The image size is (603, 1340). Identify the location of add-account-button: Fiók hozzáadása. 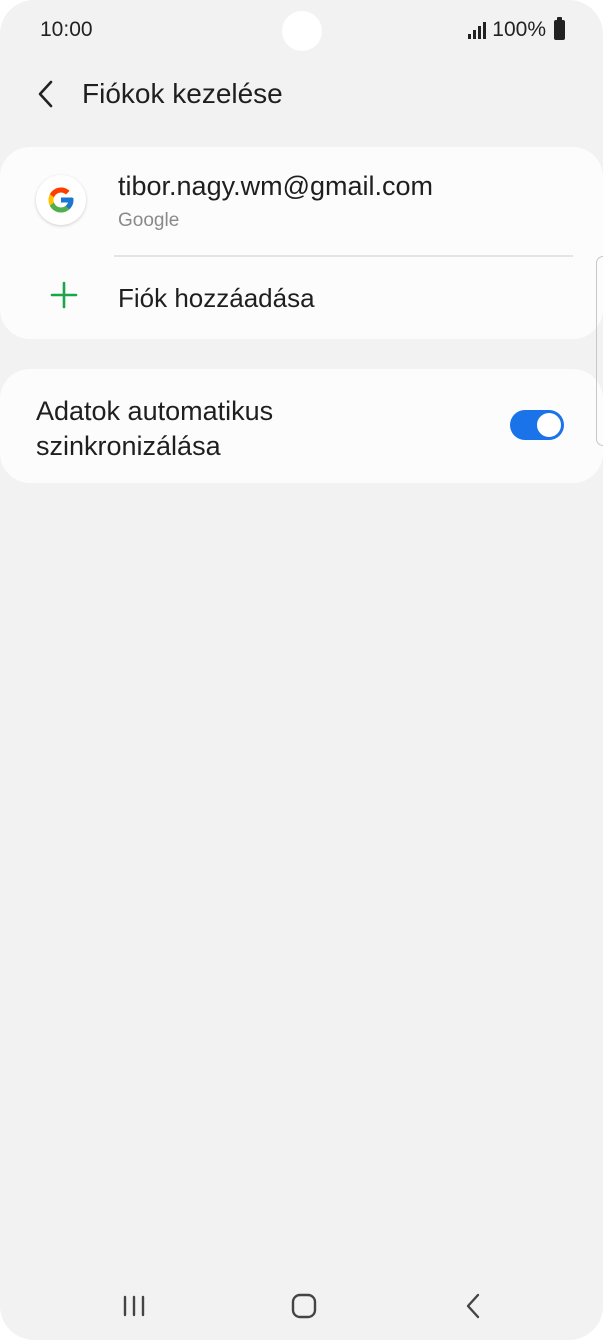
(301, 298).